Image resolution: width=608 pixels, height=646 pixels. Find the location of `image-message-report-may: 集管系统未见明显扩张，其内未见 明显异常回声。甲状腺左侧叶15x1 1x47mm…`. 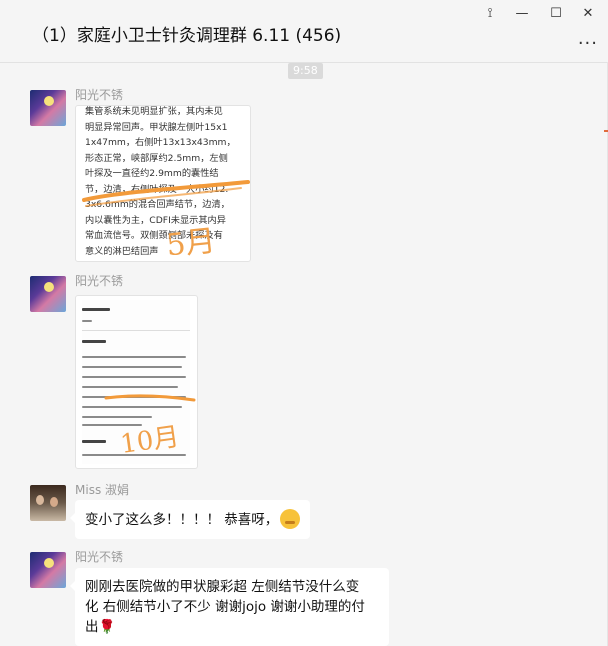

image-message-report-may: 集管系统未见明显扩张，其内未见 明显异常回声。甲状腺左侧叶15x1 1x47mm… is located at coordinates (163, 183).